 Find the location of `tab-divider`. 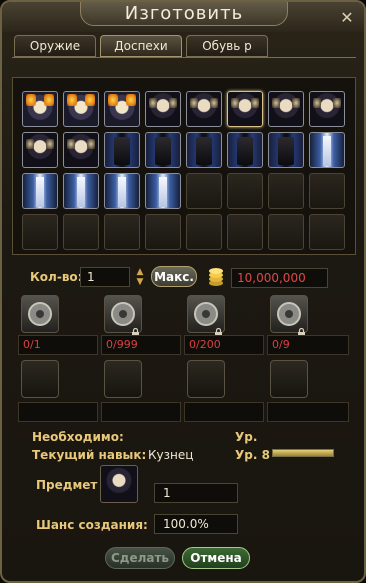

tab-divider is located at coordinates (184, 57).